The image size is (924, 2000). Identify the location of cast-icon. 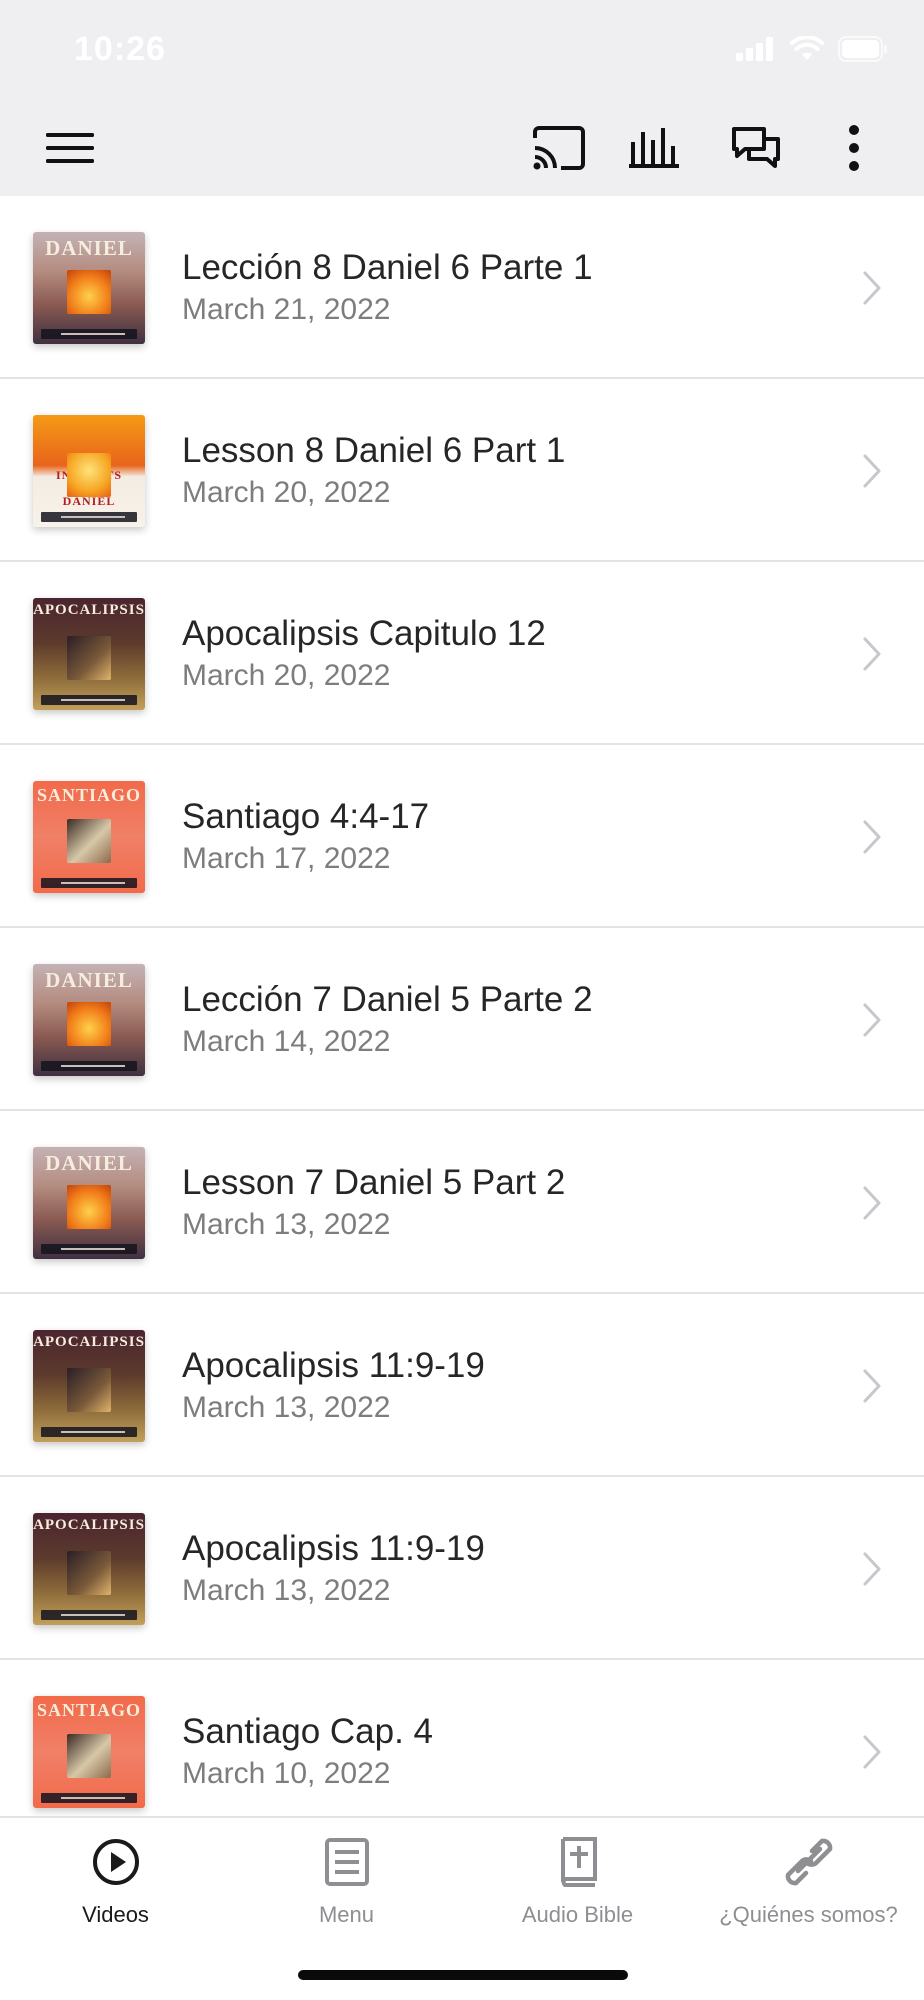
(558, 148).